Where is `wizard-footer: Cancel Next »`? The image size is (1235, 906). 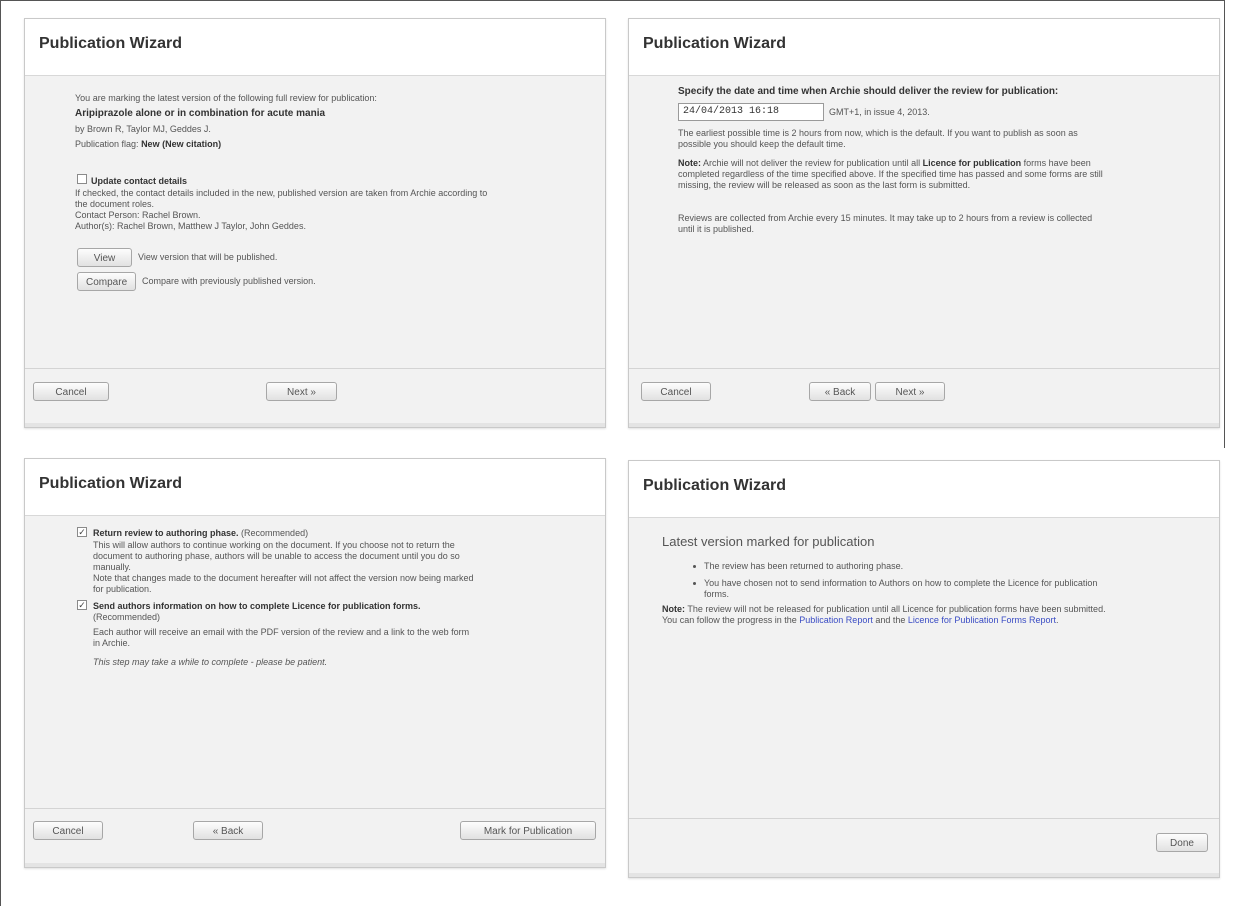
wizard-footer: Cancel Next » is located at coordinates (315, 397).